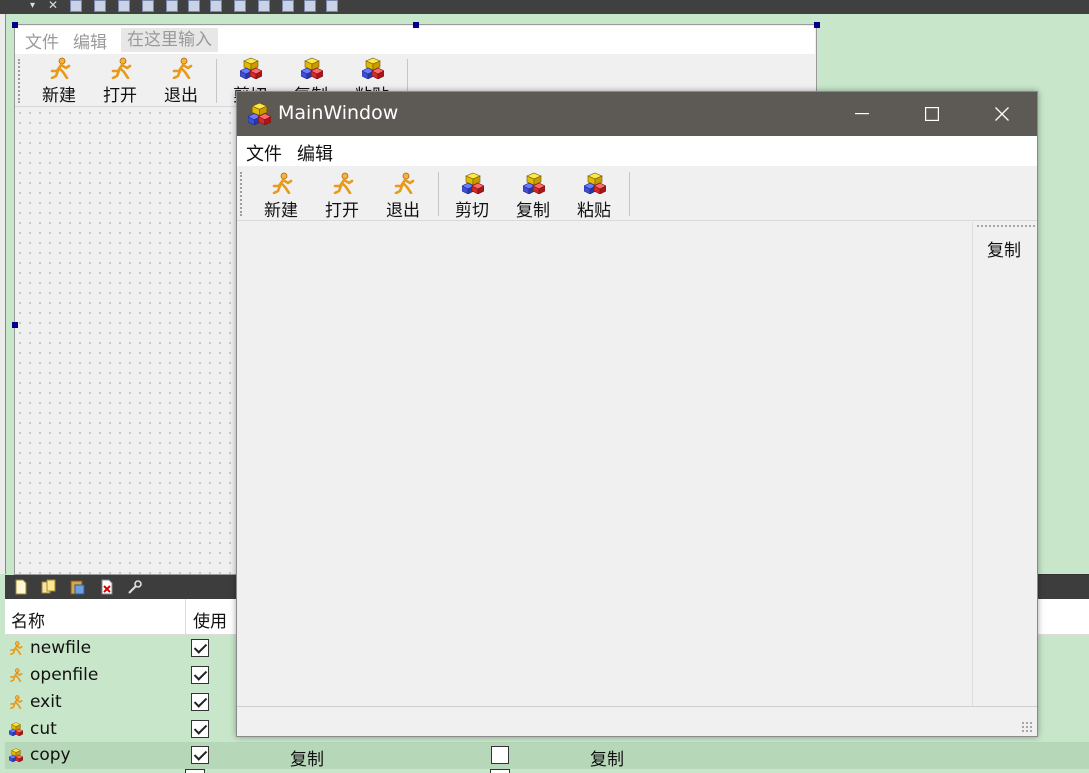 This screenshot has height=773, width=1089. What do you see at coordinates (42, 40) in the screenshot?
I see `form-menu-file: 文件` at bounding box center [42, 40].